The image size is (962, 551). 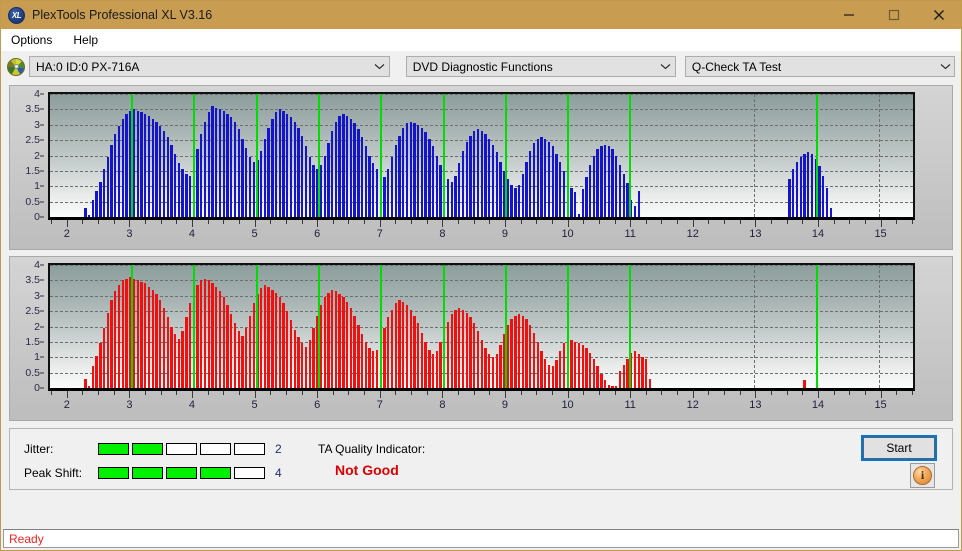 What do you see at coordinates (442, 234) in the screenshot?
I see `x-axis-tick-label: 8` at bounding box center [442, 234].